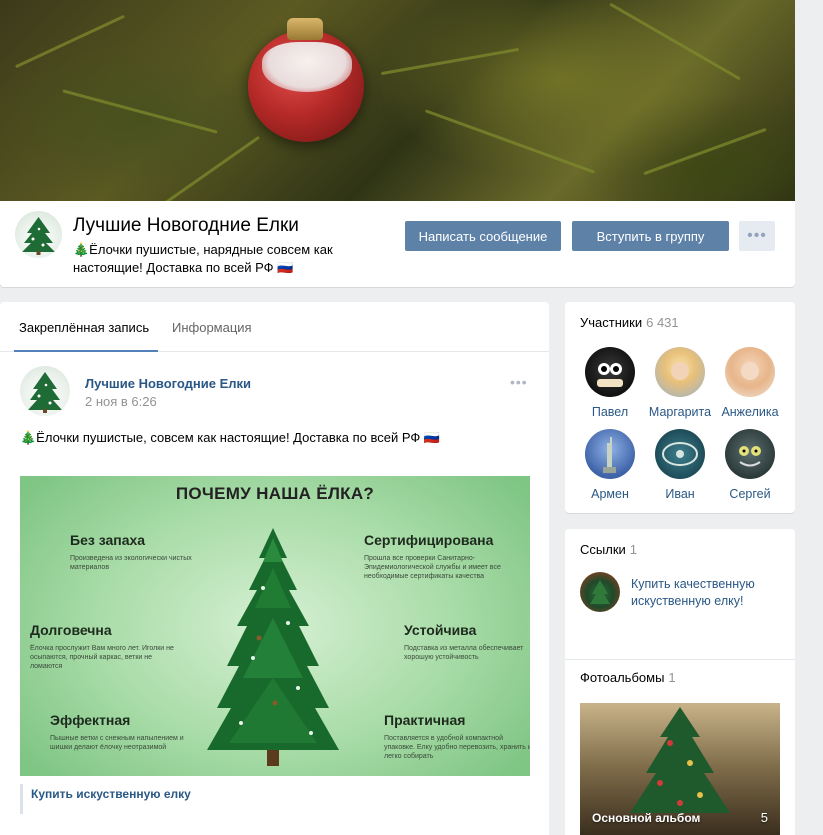 The image size is (823, 835). I want to click on links-title: Ссылки 1, so click(608, 549).